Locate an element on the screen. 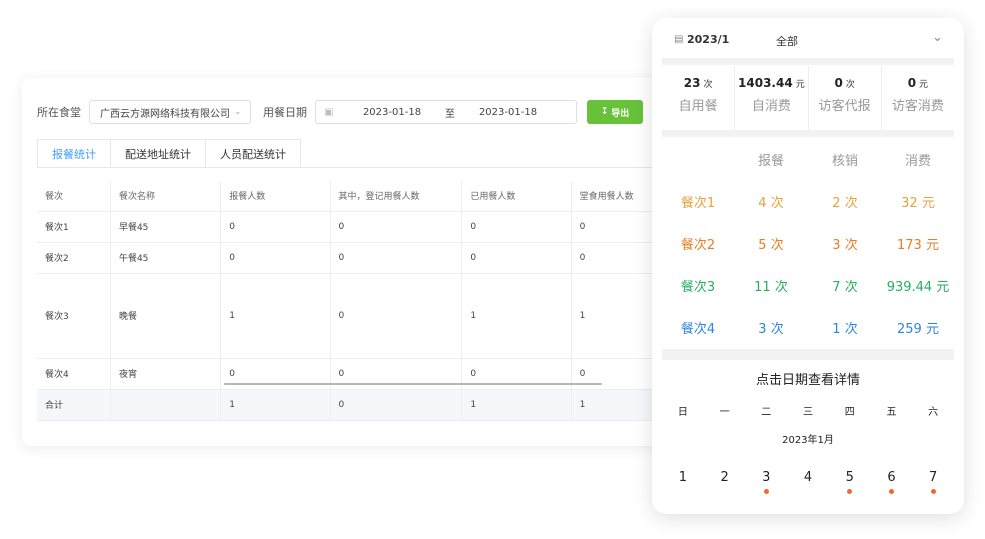 This screenshot has width=985, height=539. stat-value: 0元 is located at coordinates (918, 83).